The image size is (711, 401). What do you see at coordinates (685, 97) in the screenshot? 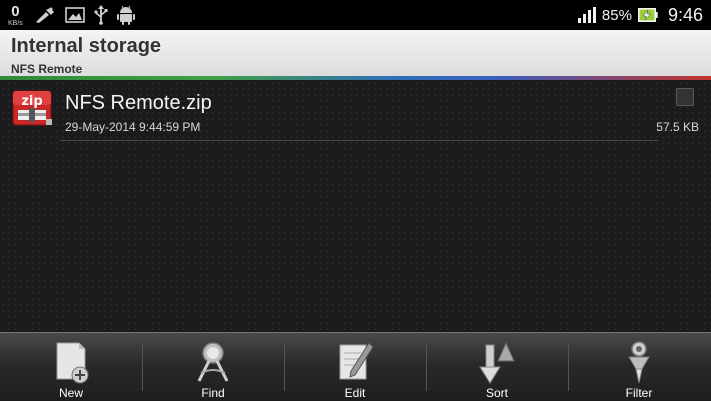
I see `file-select-checkbox` at bounding box center [685, 97].